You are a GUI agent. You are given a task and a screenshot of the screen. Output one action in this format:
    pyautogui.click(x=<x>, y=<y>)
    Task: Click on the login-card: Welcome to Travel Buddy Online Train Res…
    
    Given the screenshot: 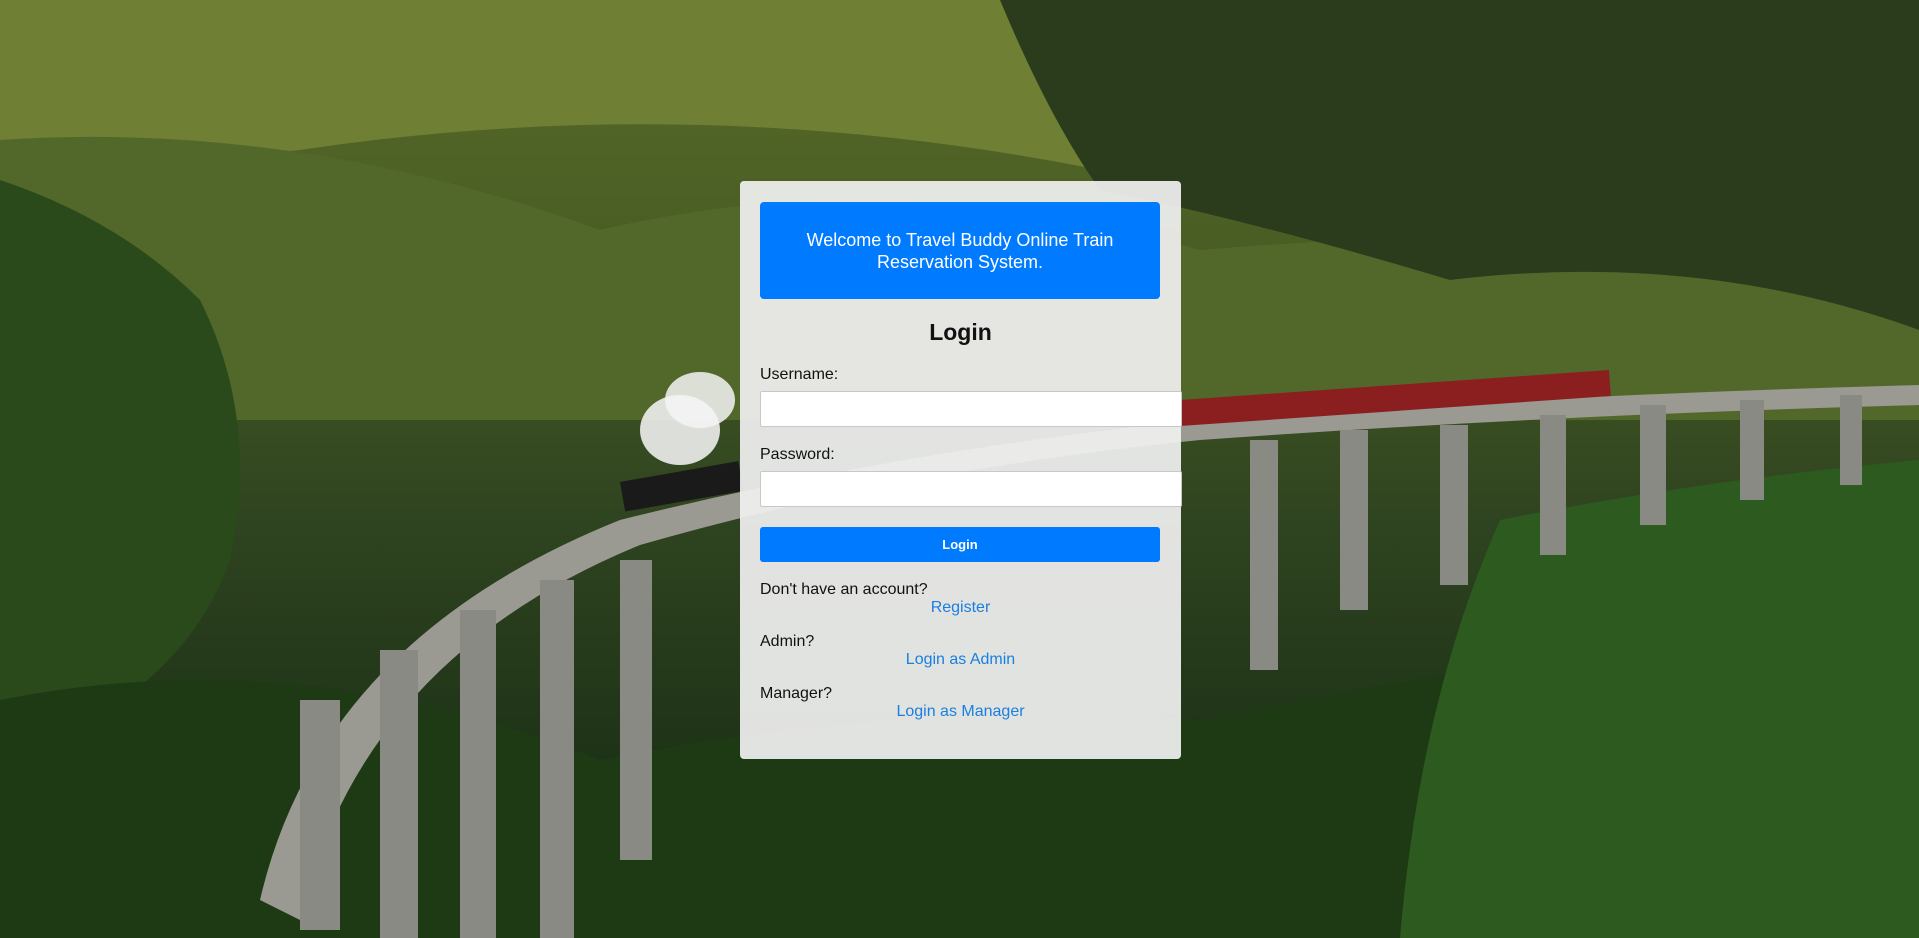 What is the action you would take?
    pyautogui.click(x=961, y=470)
    